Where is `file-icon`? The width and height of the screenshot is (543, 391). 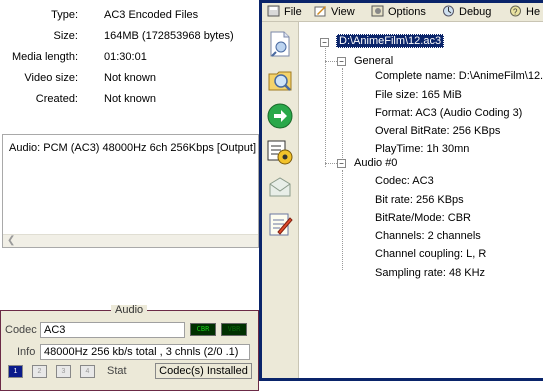
file-icon is located at coordinates (273, 11).